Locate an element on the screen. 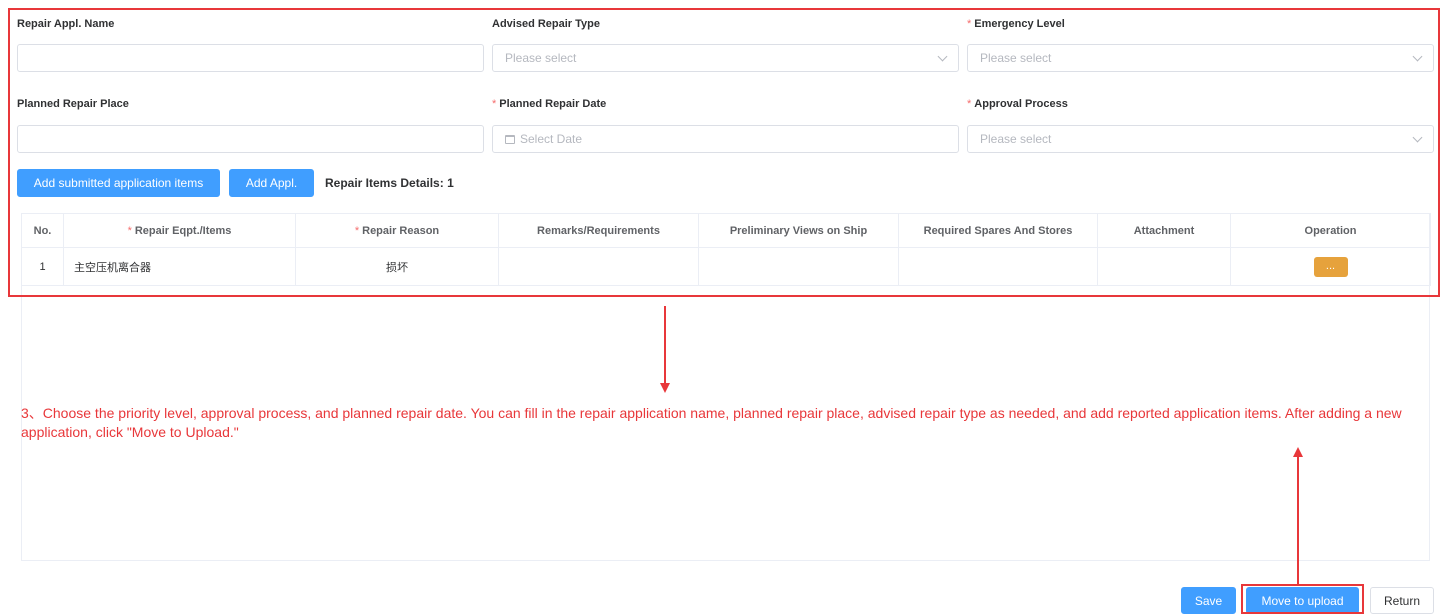 The height and width of the screenshot is (614, 1442). approval-process-label: * Approval Process is located at coordinates (1017, 104).